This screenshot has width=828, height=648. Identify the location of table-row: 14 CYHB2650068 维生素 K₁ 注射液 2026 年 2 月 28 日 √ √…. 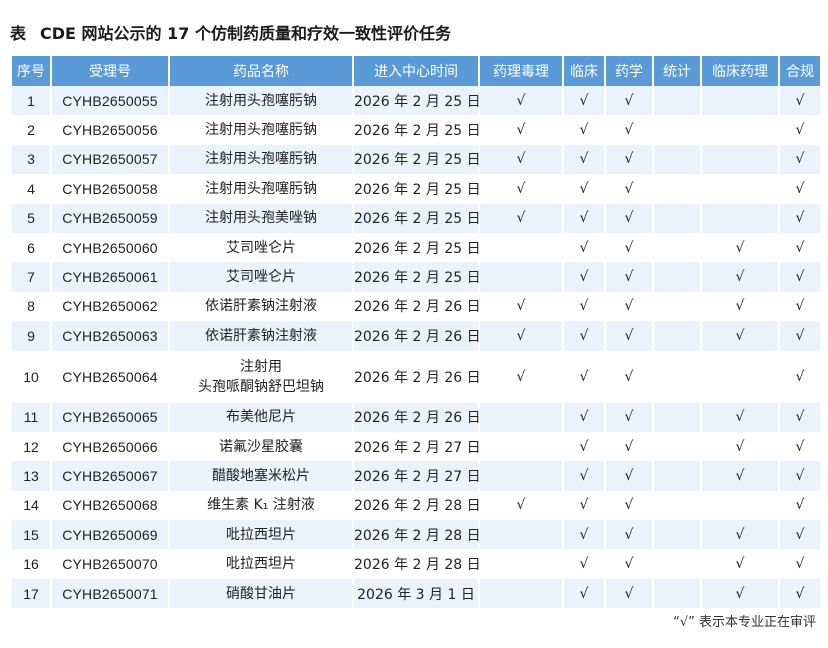
(416, 505).